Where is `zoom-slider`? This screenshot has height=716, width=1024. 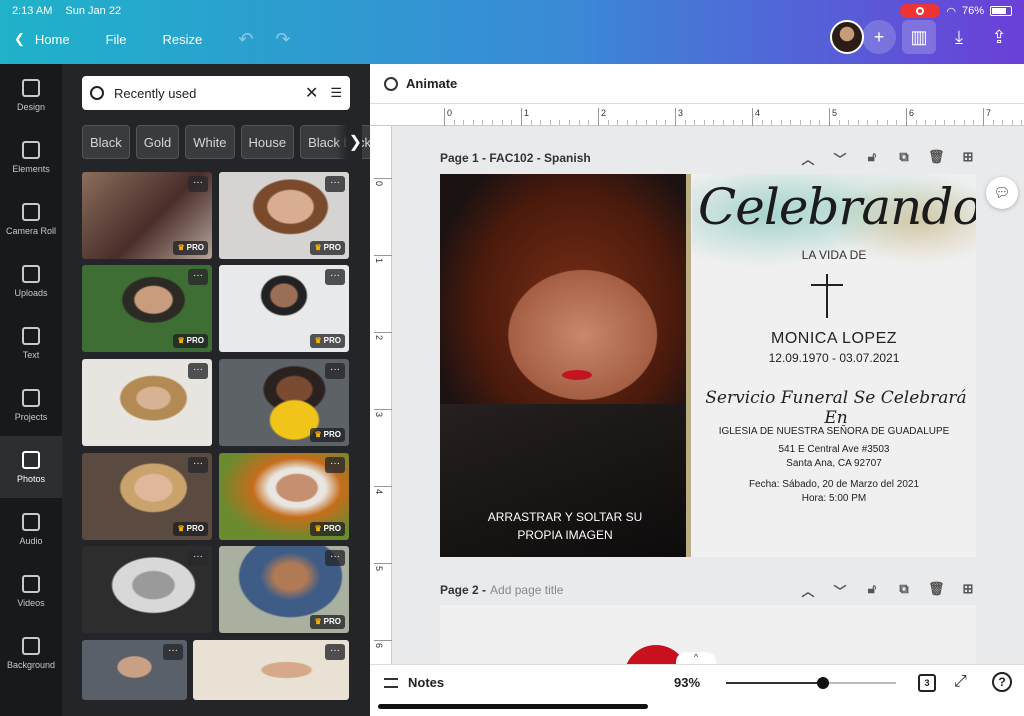
zoom-slider is located at coordinates (811, 683).